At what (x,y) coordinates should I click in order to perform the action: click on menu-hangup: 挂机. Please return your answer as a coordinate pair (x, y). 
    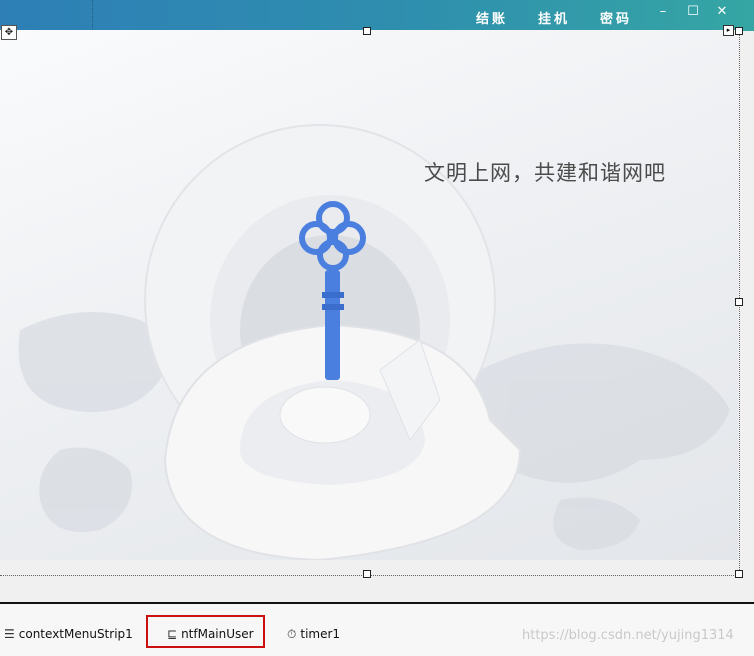
    Looking at the image, I should click on (554, 17).